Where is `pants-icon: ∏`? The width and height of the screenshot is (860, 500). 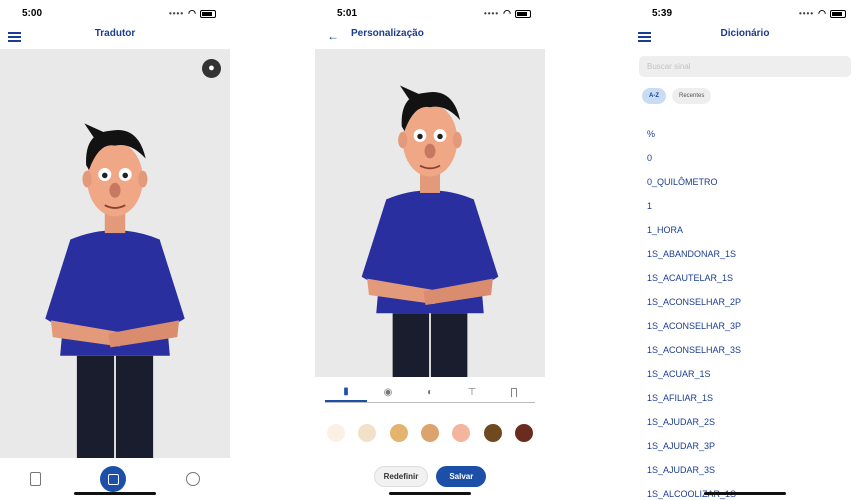 pants-icon: ∏ is located at coordinates (514, 392).